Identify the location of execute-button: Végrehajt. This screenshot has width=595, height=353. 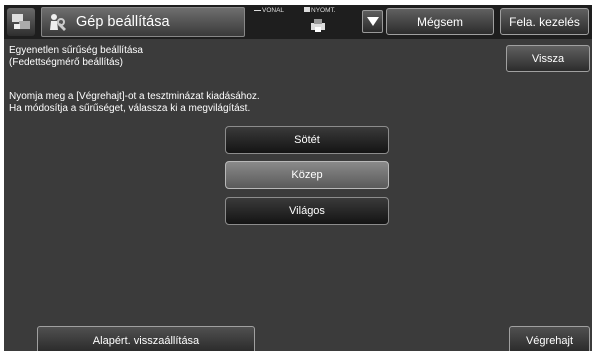
(549, 338).